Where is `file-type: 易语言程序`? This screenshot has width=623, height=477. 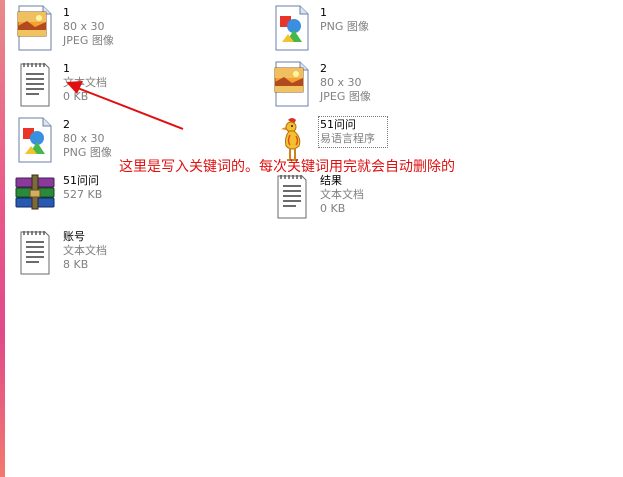
file-type: 易语言程序 is located at coordinates (347, 138).